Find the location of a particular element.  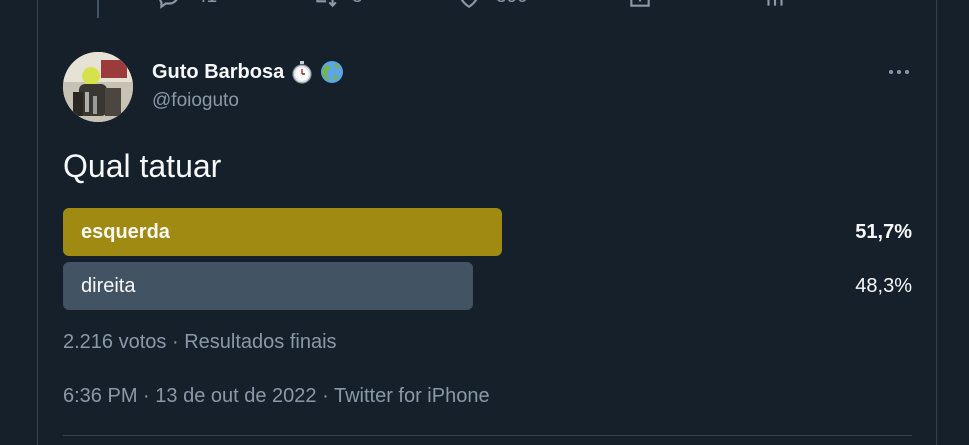

timeline-border-right is located at coordinates (936, 222).